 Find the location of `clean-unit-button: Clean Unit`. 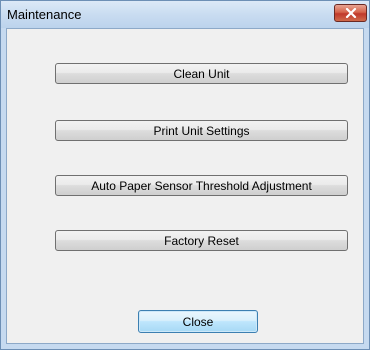

clean-unit-button: Clean Unit is located at coordinates (201, 73).